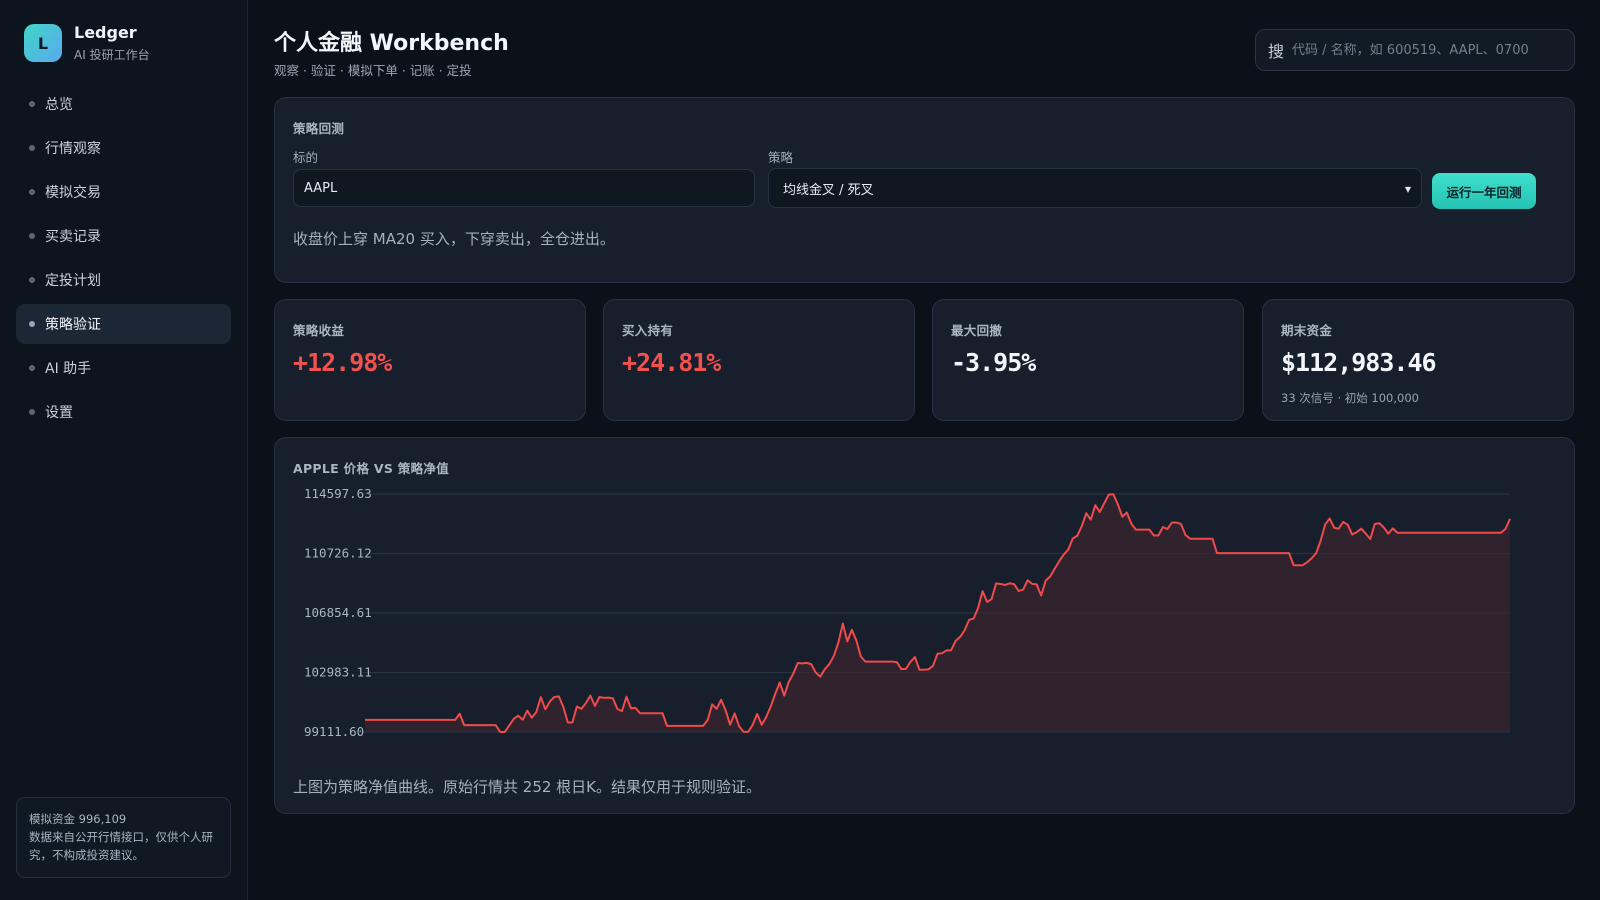  Describe the element at coordinates (391, 43) in the screenshot. I see `page-title: 个人金融 Workbench` at that location.